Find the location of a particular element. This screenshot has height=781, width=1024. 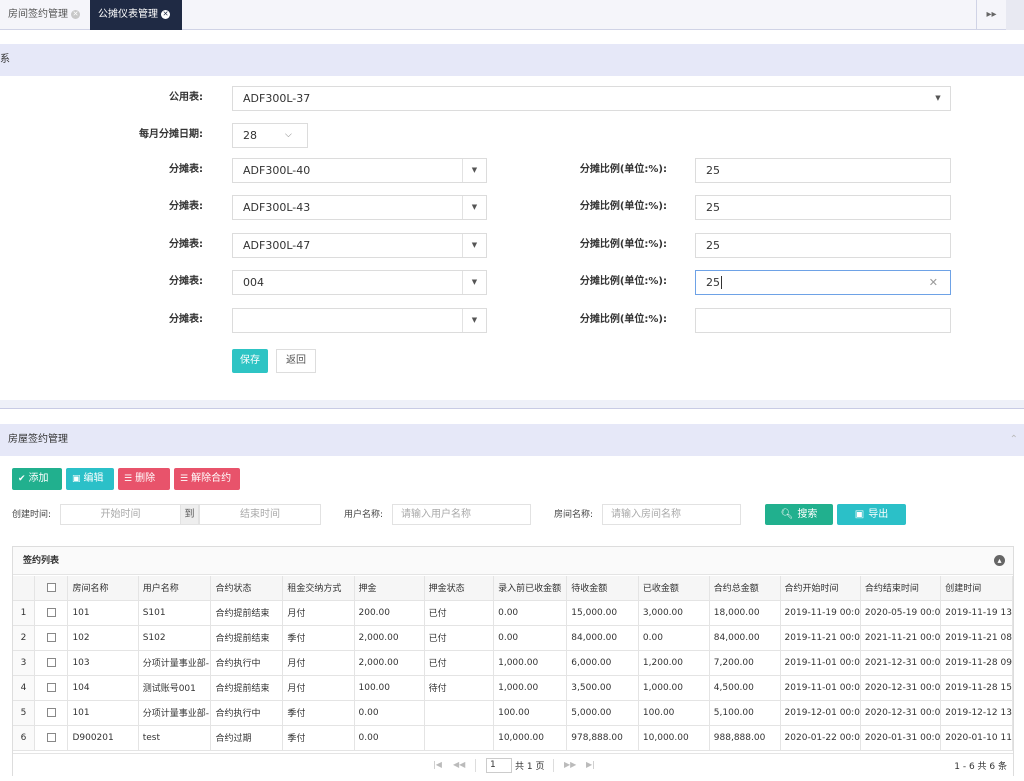

table-cell: 2020-01-31 00:0 is located at coordinates (901, 738).